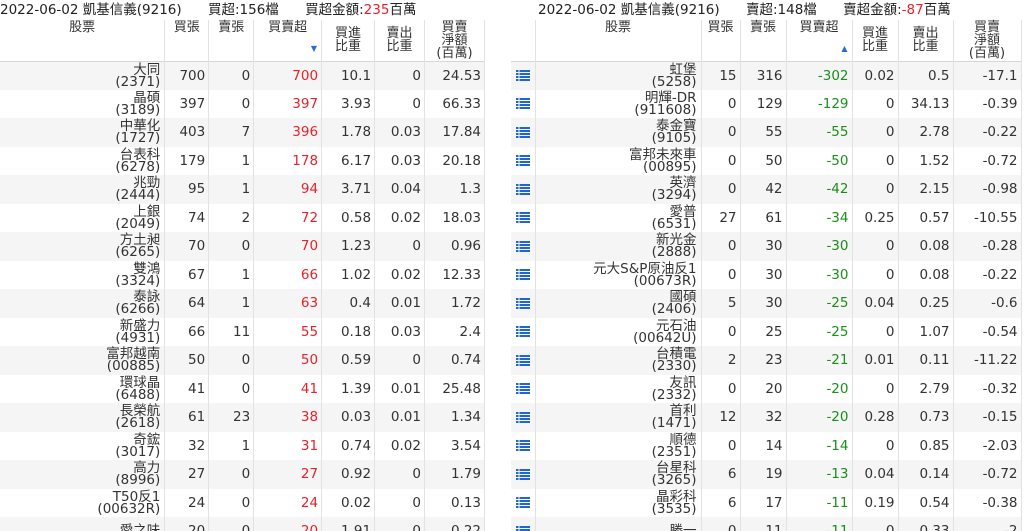  I want to click on stock-cell: T50反1 (00632R), so click(83, 502).